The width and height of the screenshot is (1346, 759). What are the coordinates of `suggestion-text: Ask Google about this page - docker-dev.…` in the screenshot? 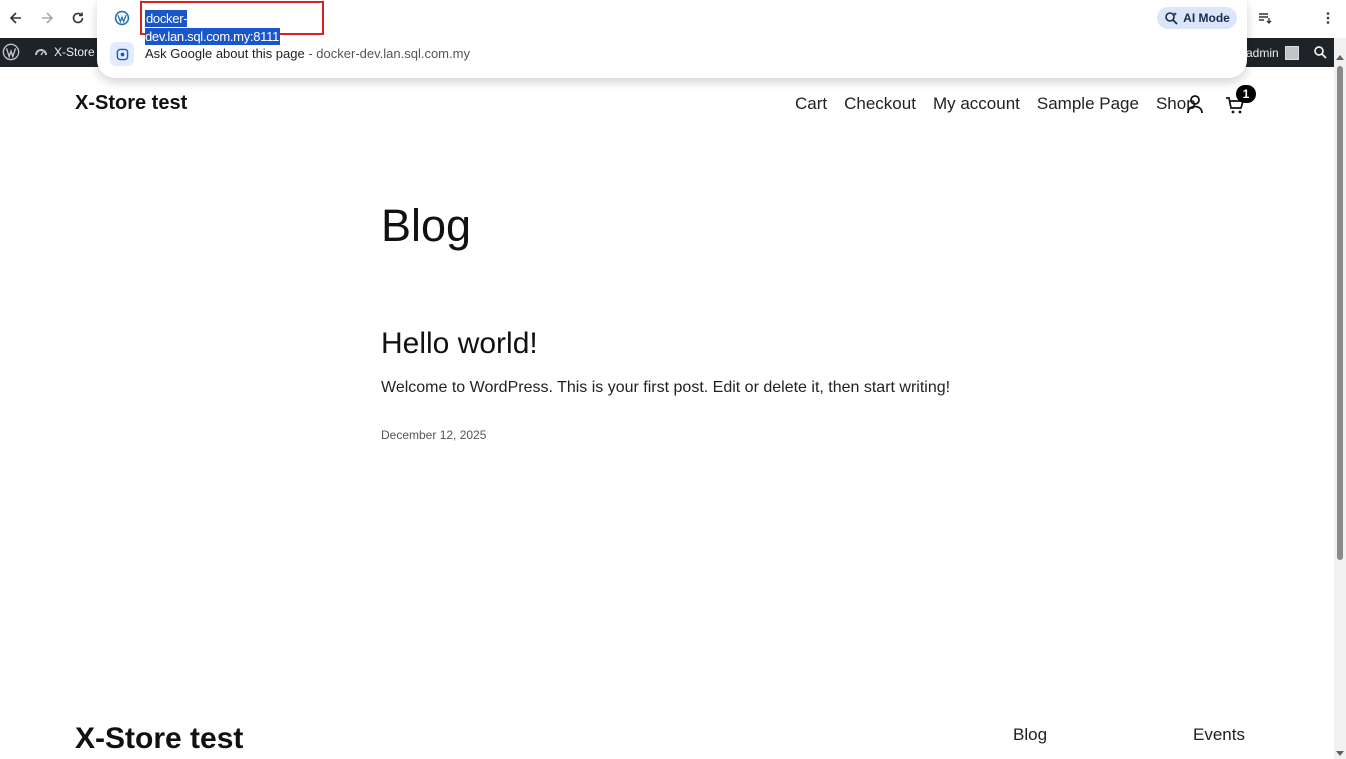 It's located at (307, 53).